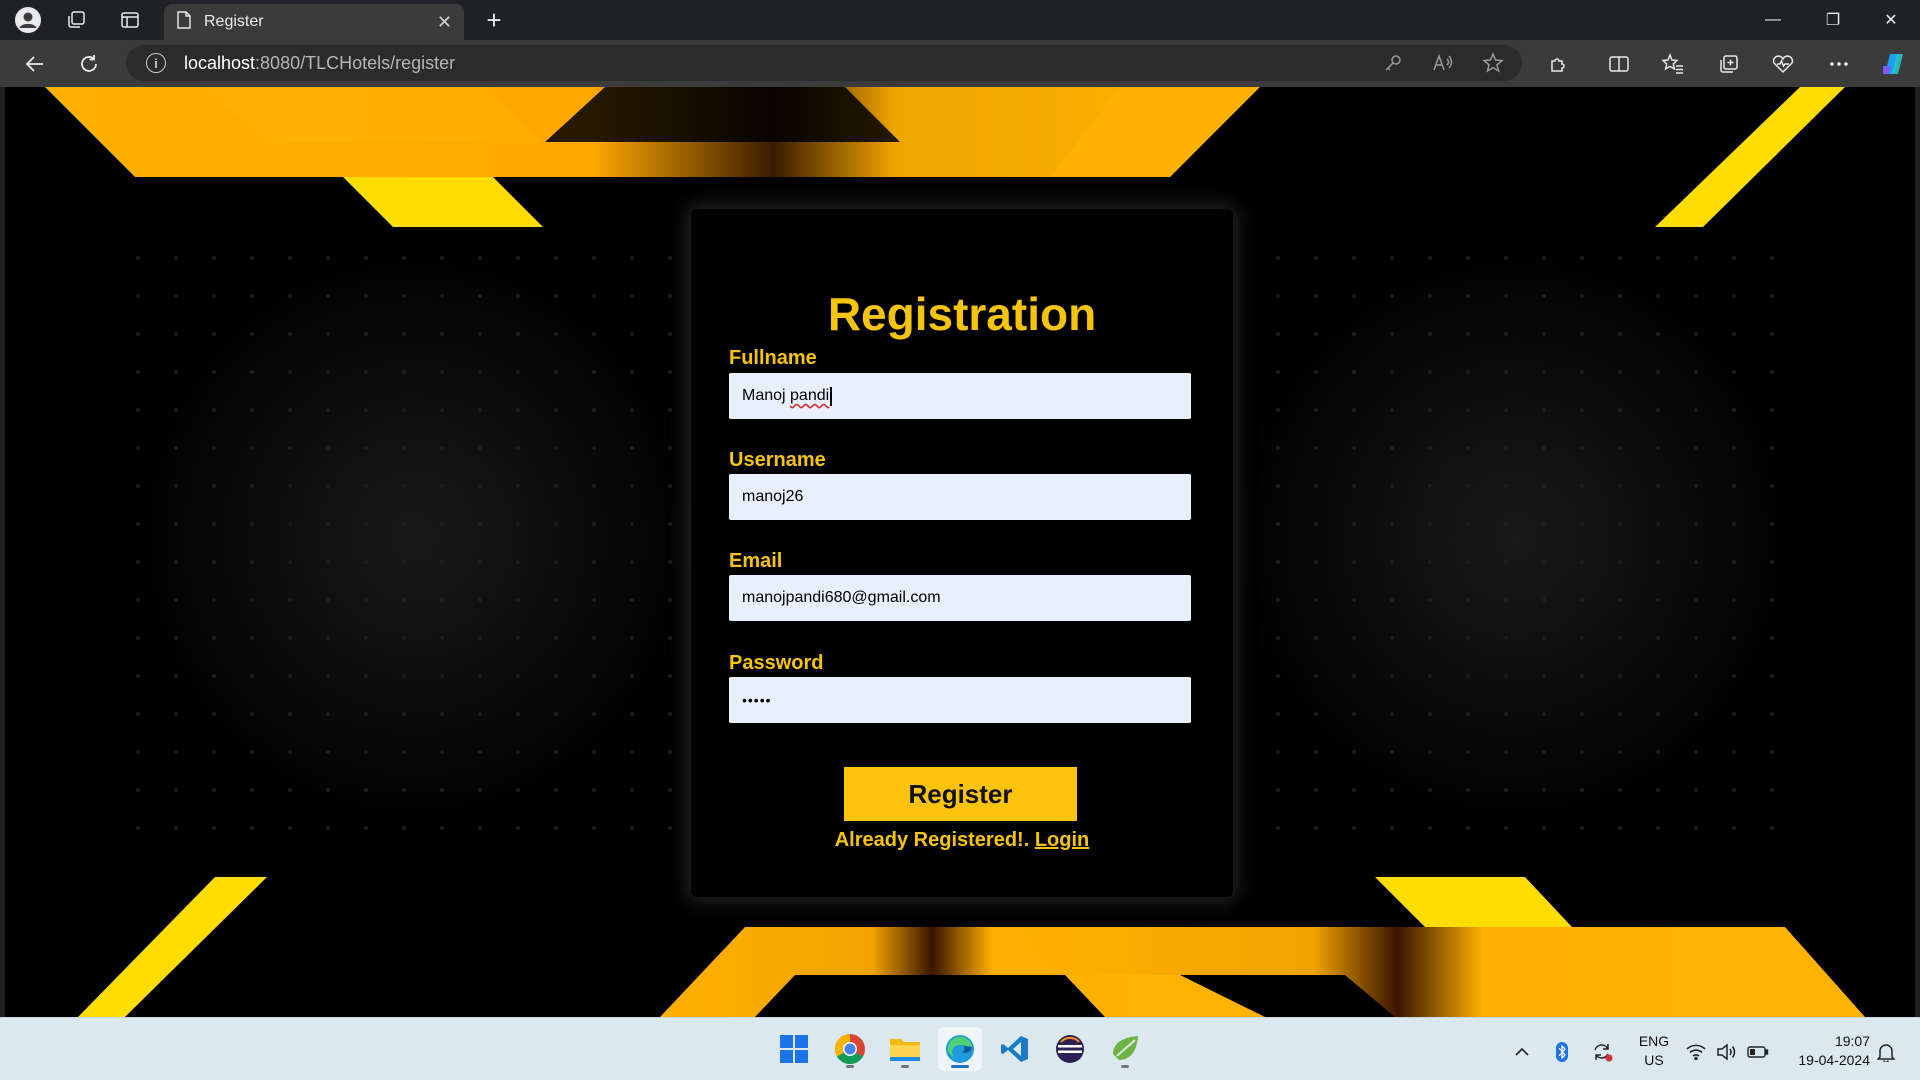  What do you see at coordinates (1783, 64) in the screenshot?
I see `browser-essentials-icon` at bounding box center [1783, 64].